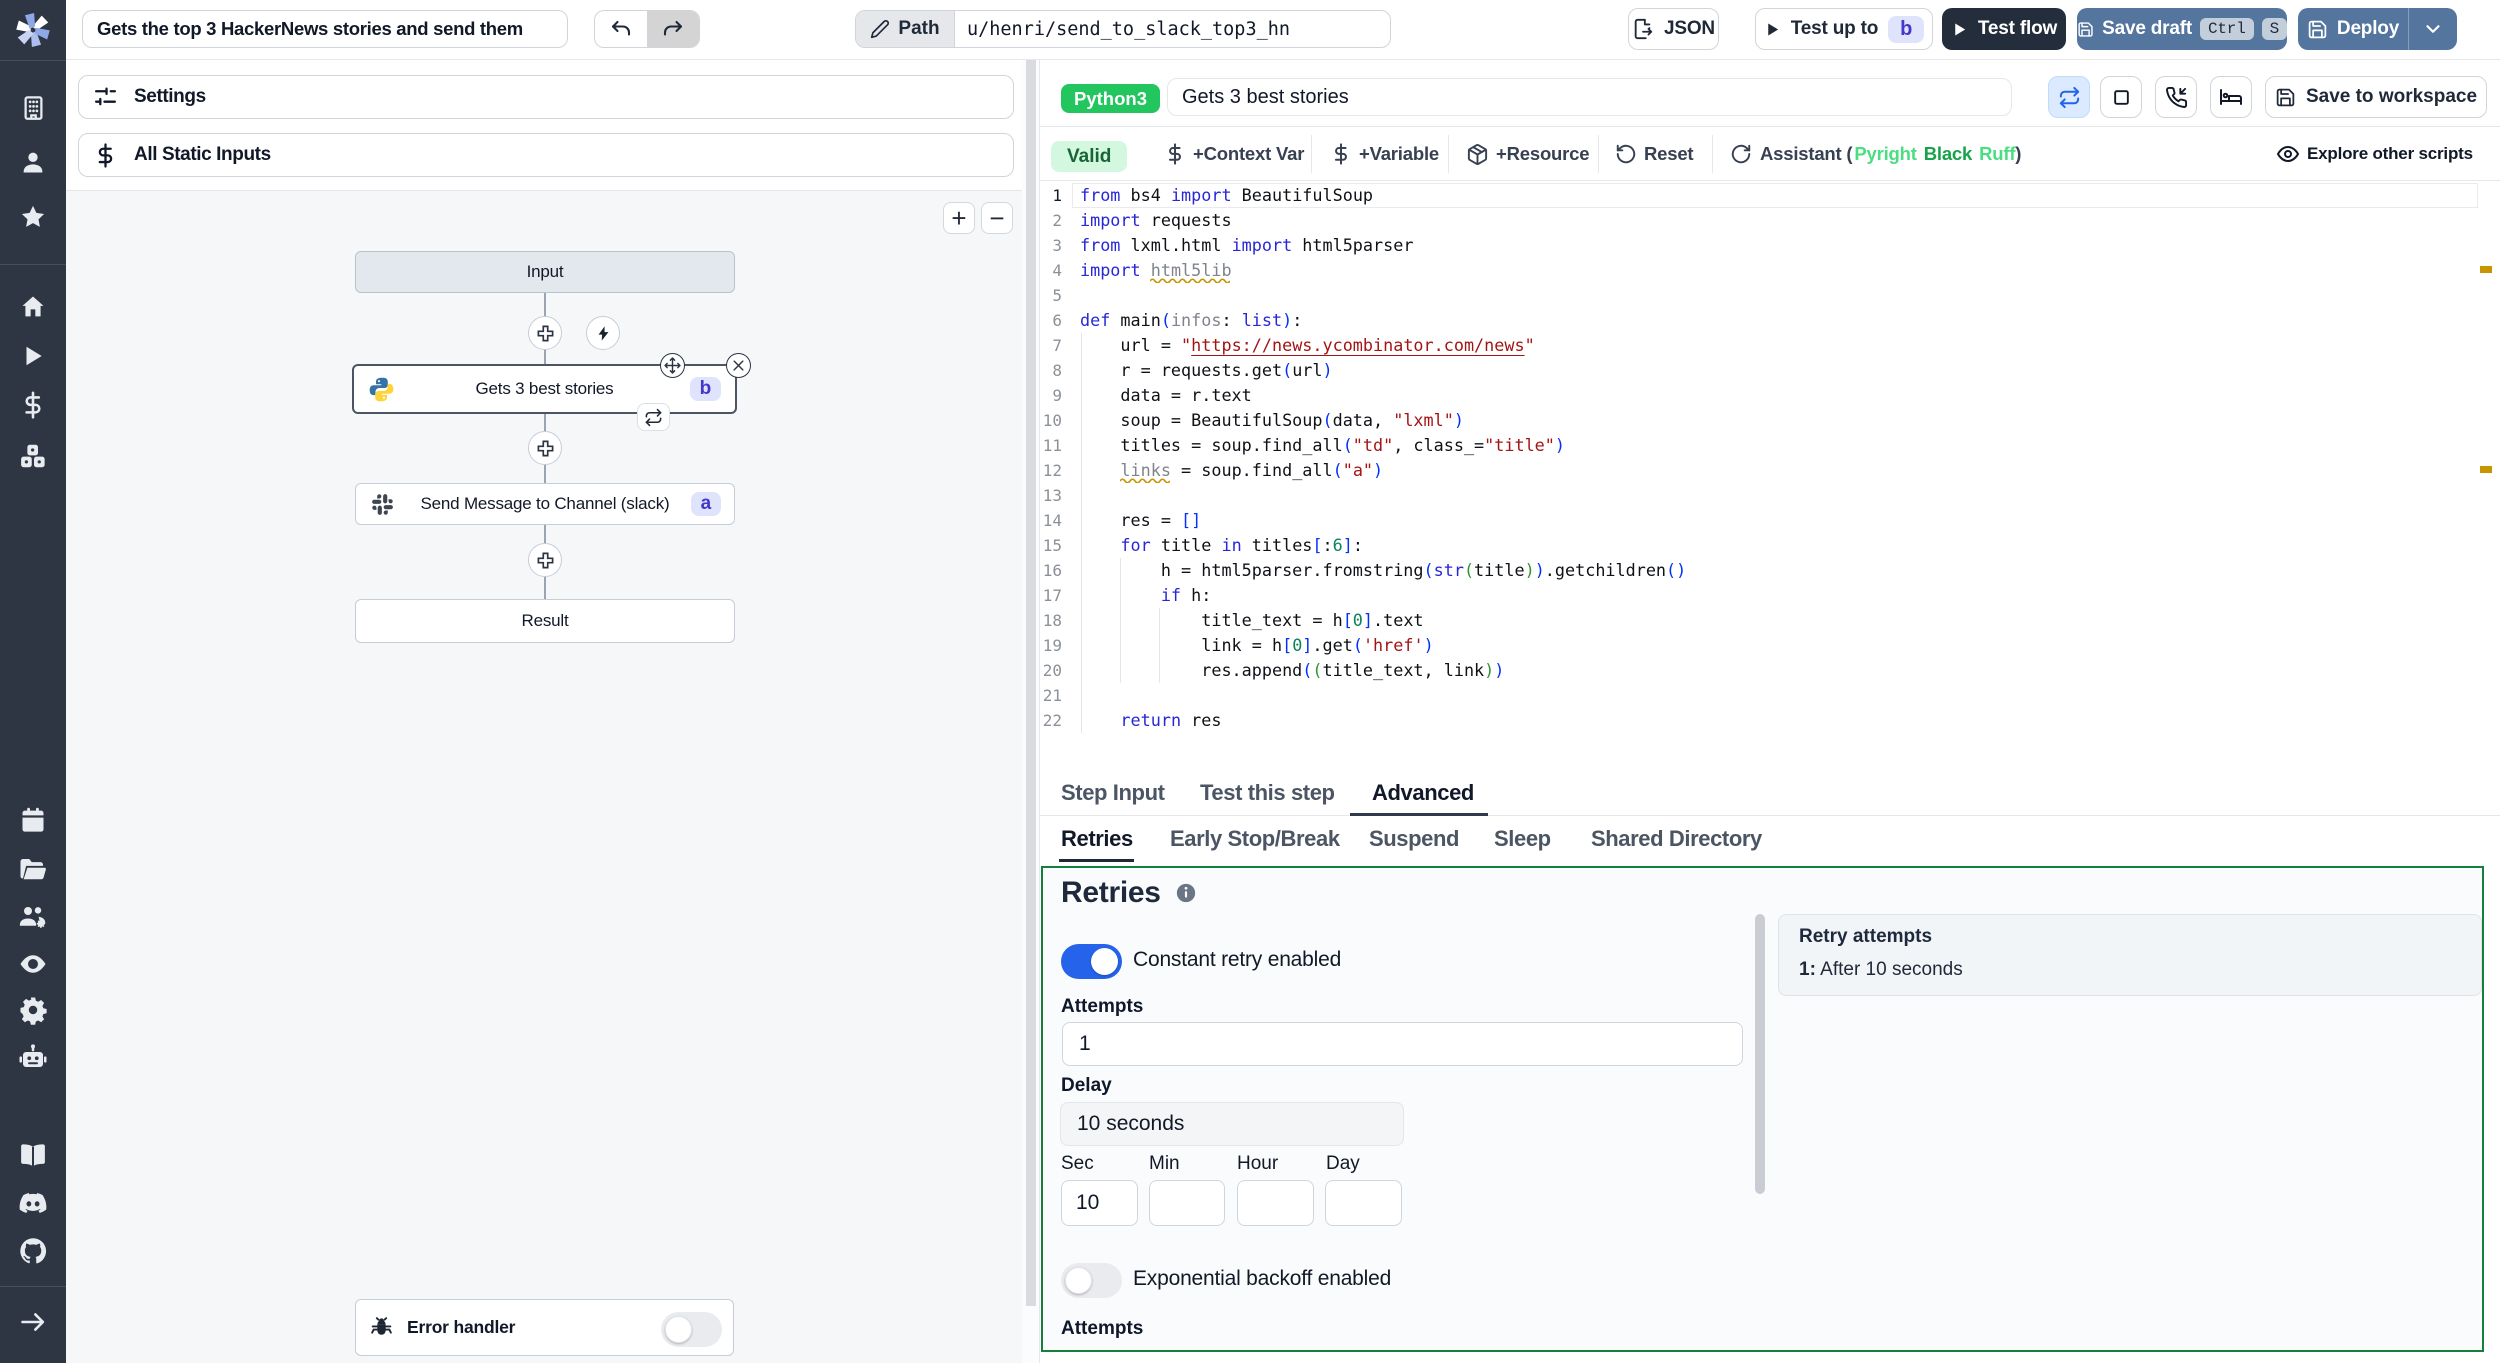 Image resolution: width=2500 pixels, height=1363 pixels. What do you see at coordinates (33, 405) in the screenshot?
I see `sidebar-item-variables-dollar-icon` at bounding box center [33, 405].